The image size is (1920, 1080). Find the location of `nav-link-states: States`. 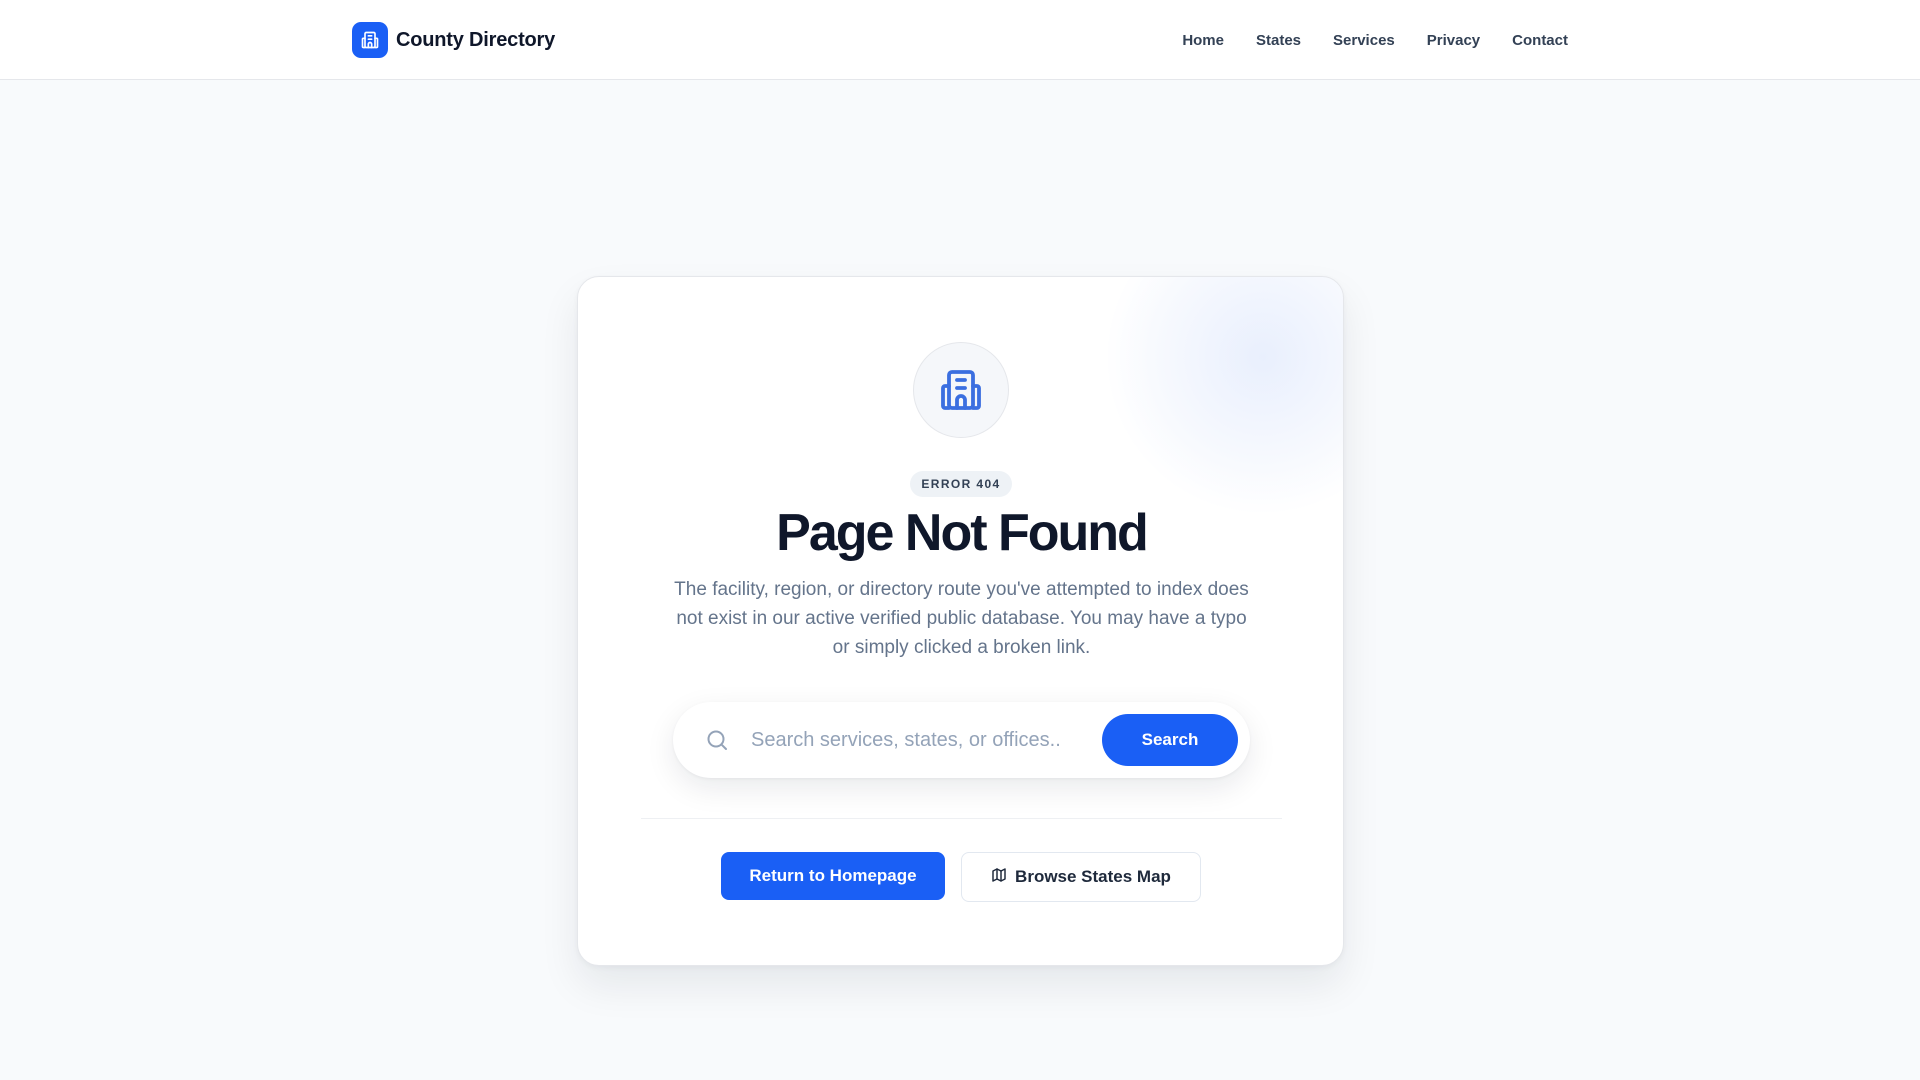

nav-link-states: States is located at coordinates (1278, 40).